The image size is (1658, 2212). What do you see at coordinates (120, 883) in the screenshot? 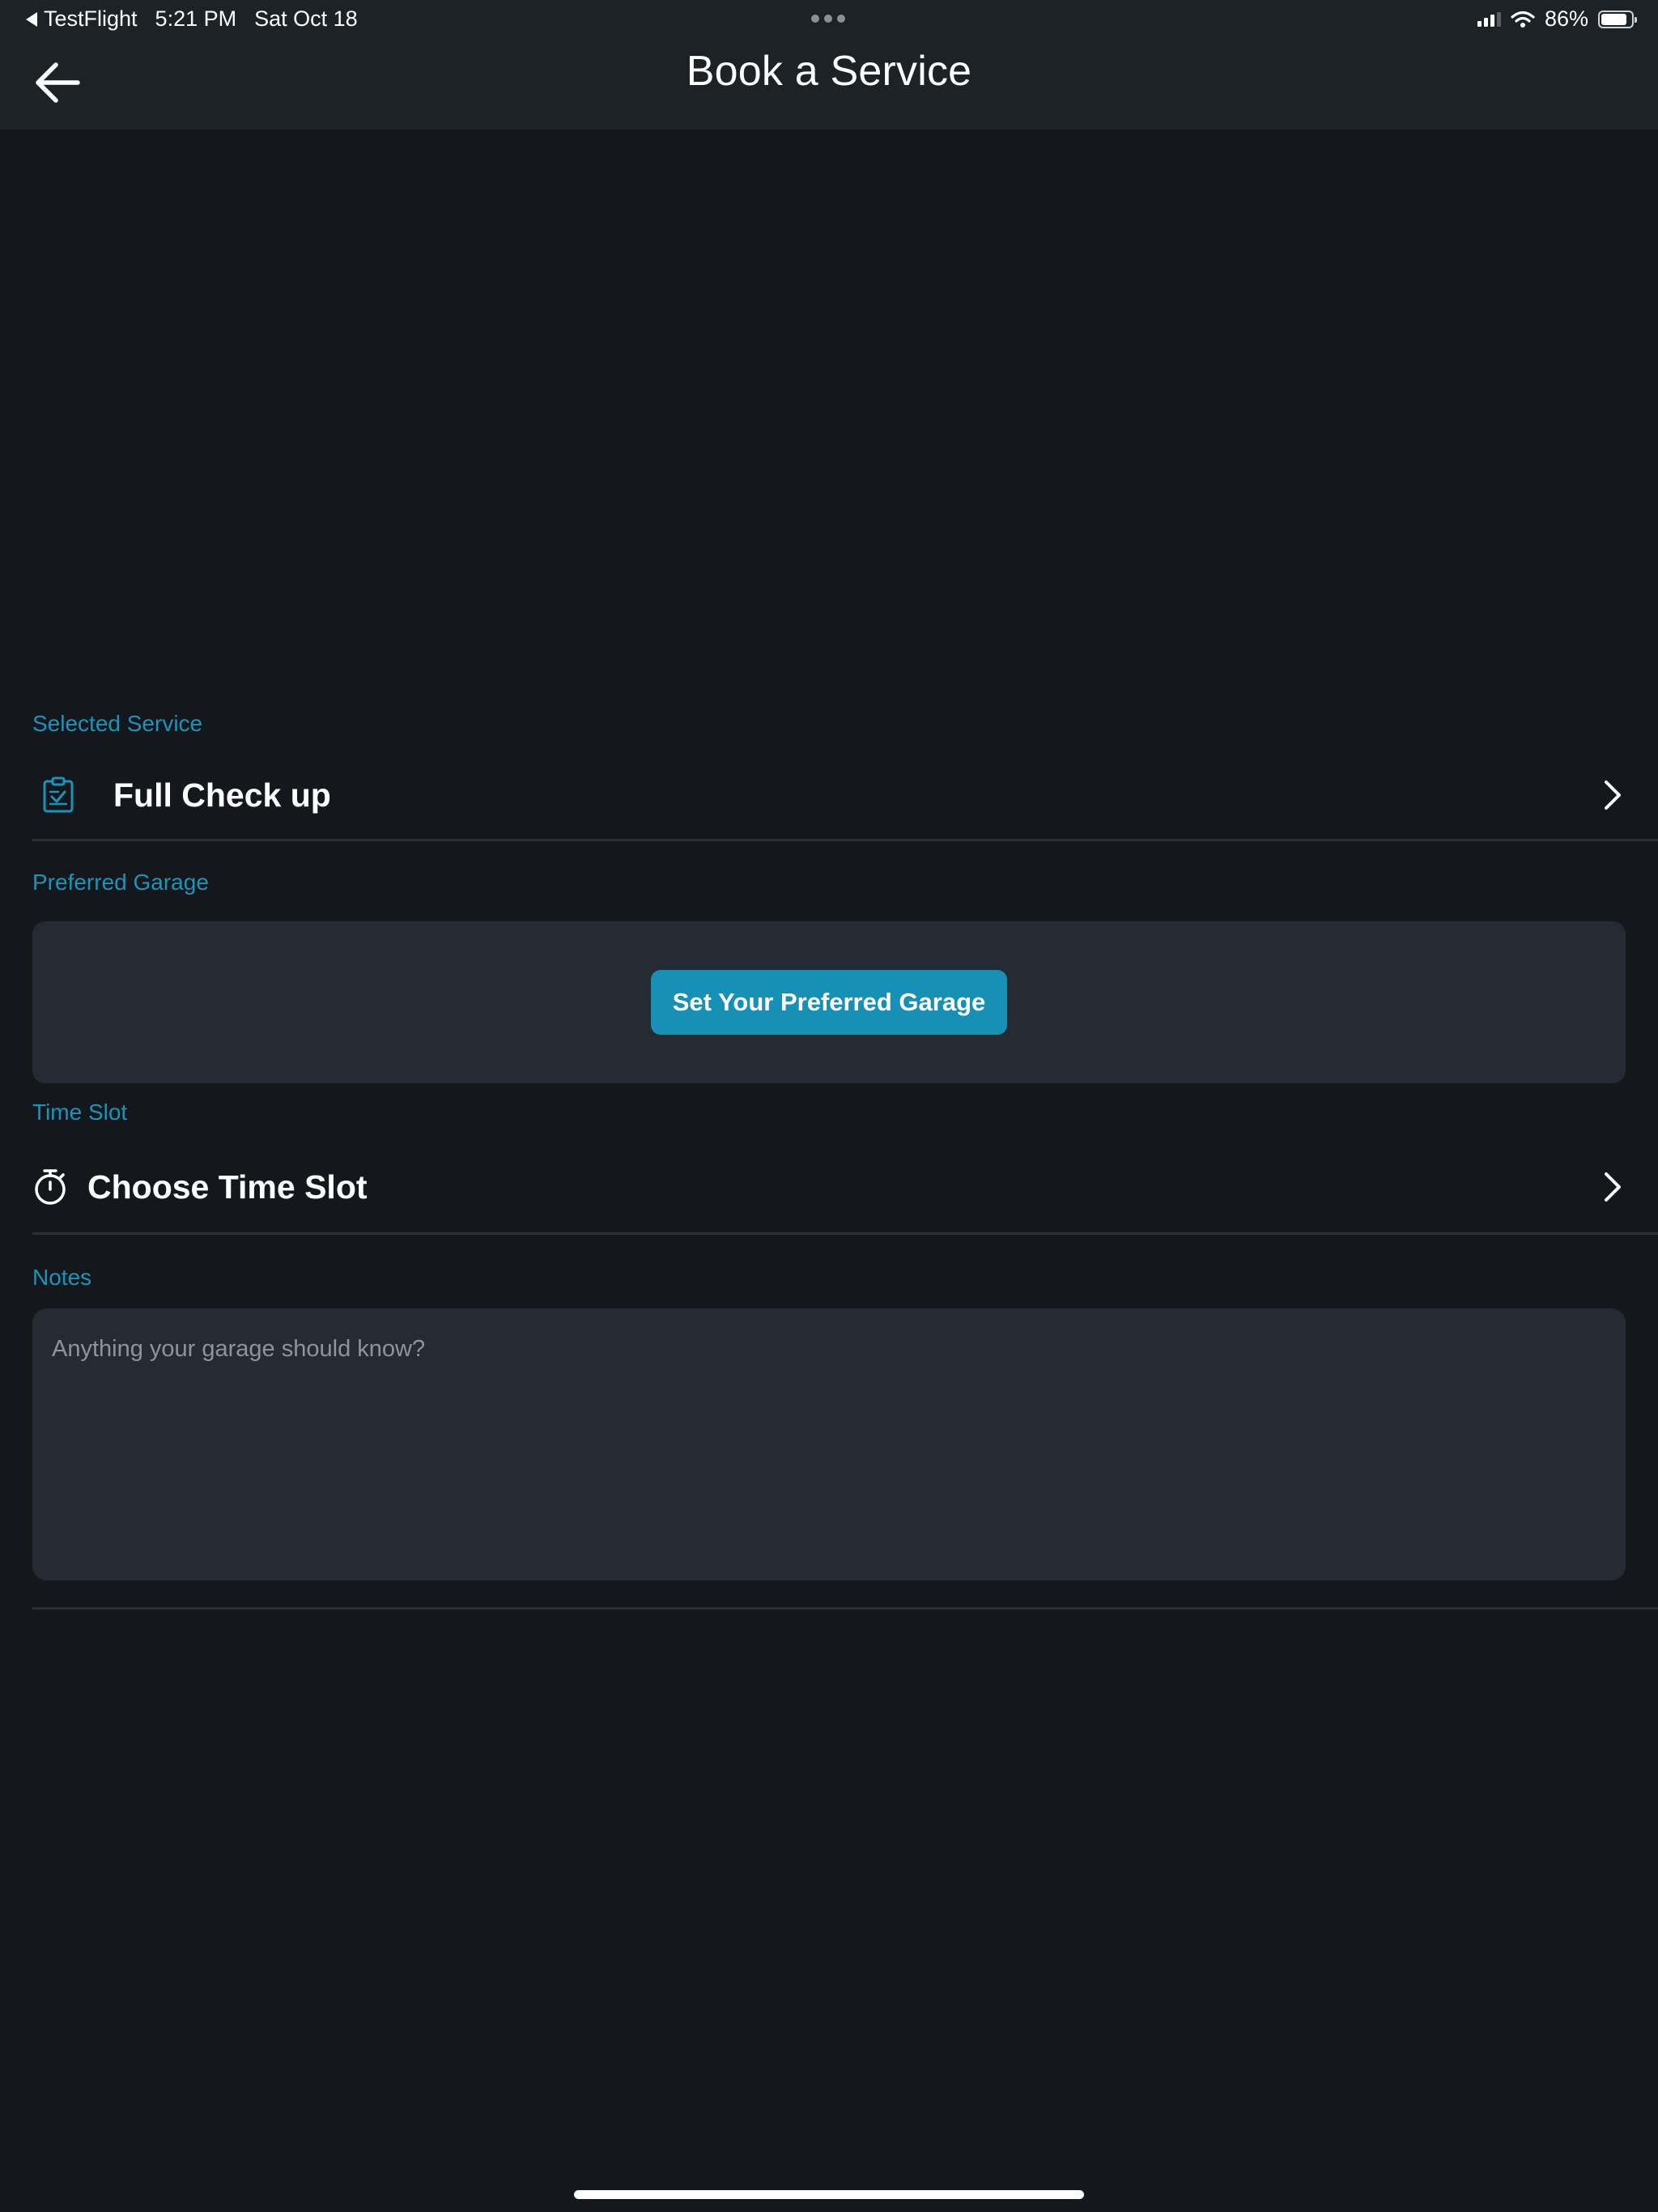
I see `preferred-garage-label: Preferred Garage` at bounding box center [120, 883].